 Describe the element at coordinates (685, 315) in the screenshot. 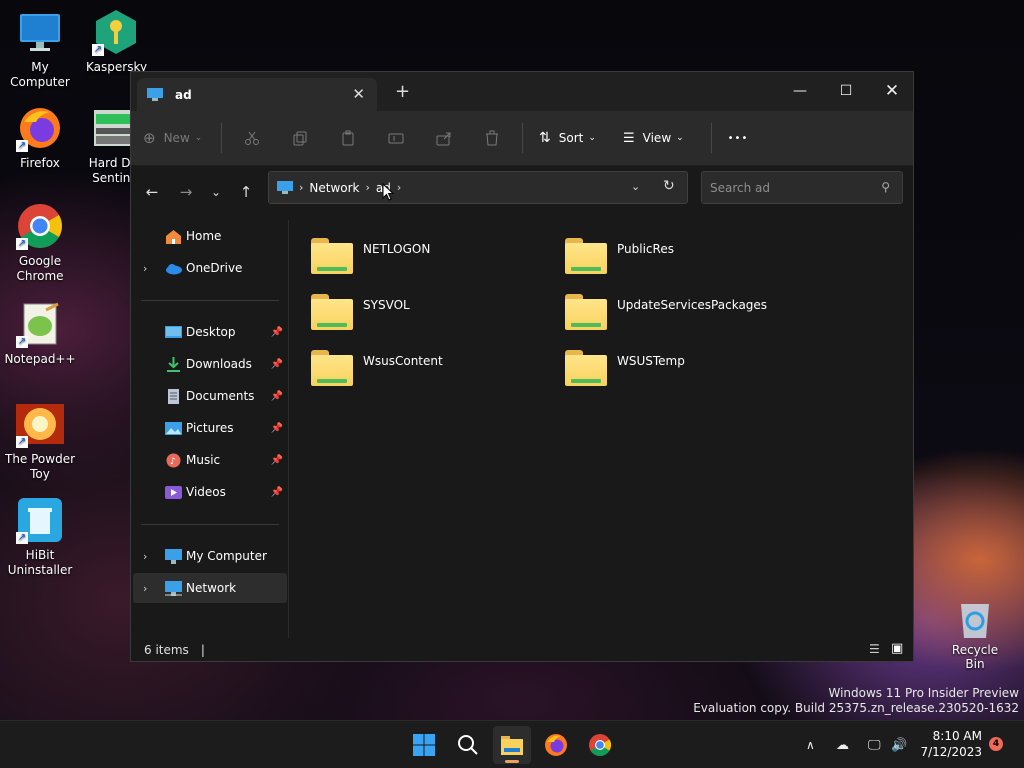

I see `folder-updateservicespackages: UpdateServicesPackages` at that location.